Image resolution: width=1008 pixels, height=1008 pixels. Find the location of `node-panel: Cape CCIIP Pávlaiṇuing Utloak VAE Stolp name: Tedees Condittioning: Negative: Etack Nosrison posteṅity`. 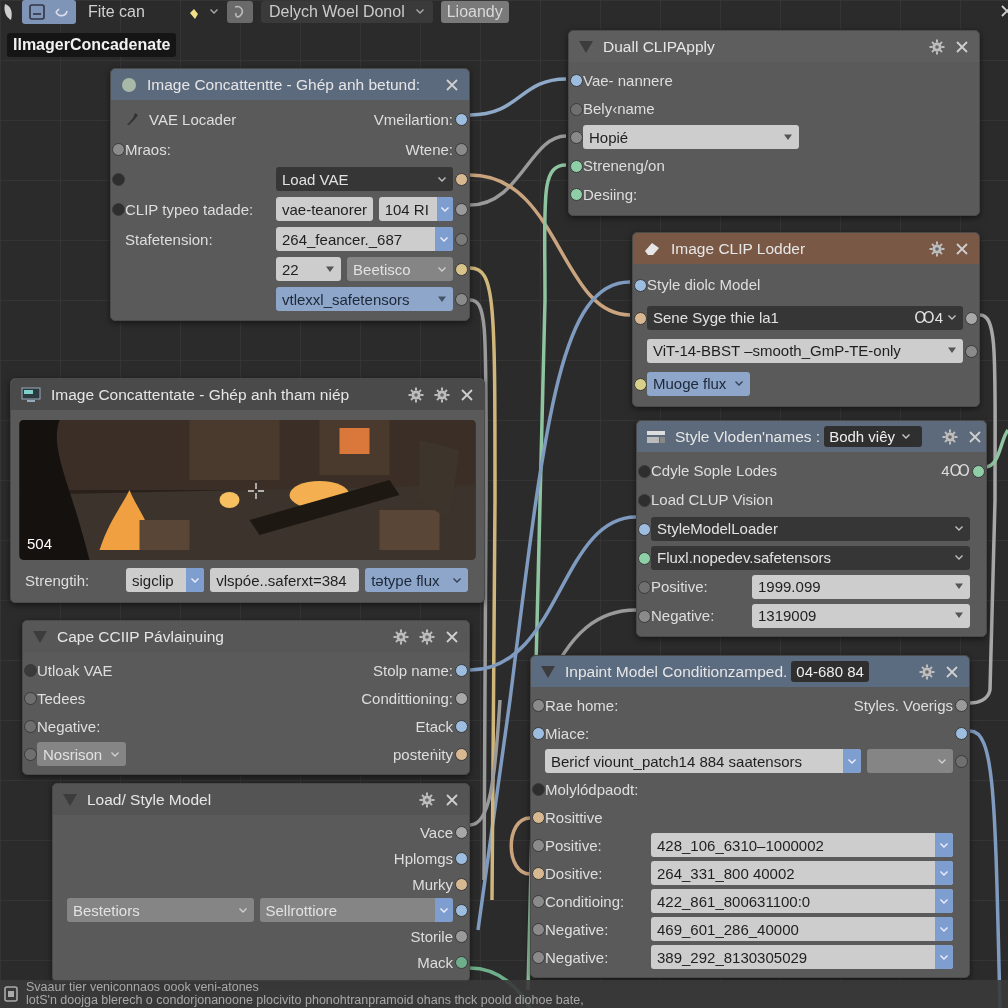

node-panel: Cape CCIIP Pávlaiṇuing Utloak VAE Stolp name: Tedees Condittioning: Negative: Etack Nosrison posteṅity is located at coordinates (246, 697).